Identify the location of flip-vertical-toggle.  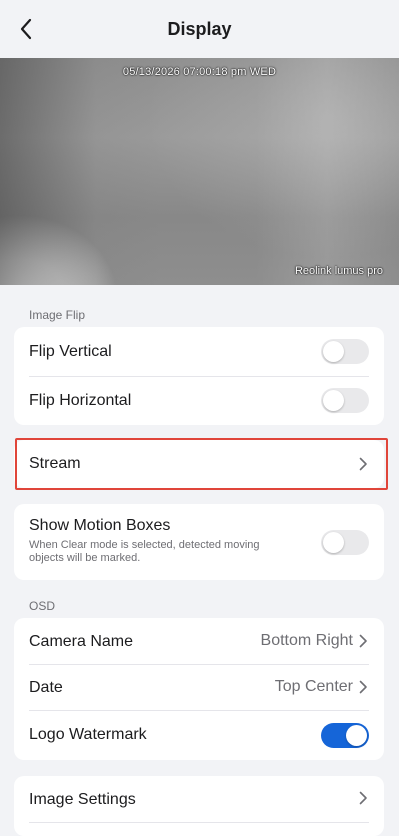
(345, 351).